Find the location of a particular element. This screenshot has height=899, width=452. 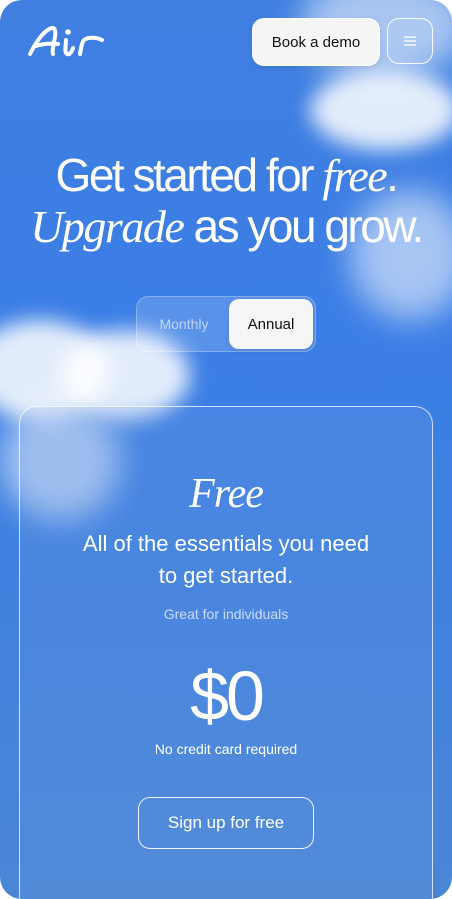

headline-line-2: Upgrade as you grow. is located at coordinates (226, 226).